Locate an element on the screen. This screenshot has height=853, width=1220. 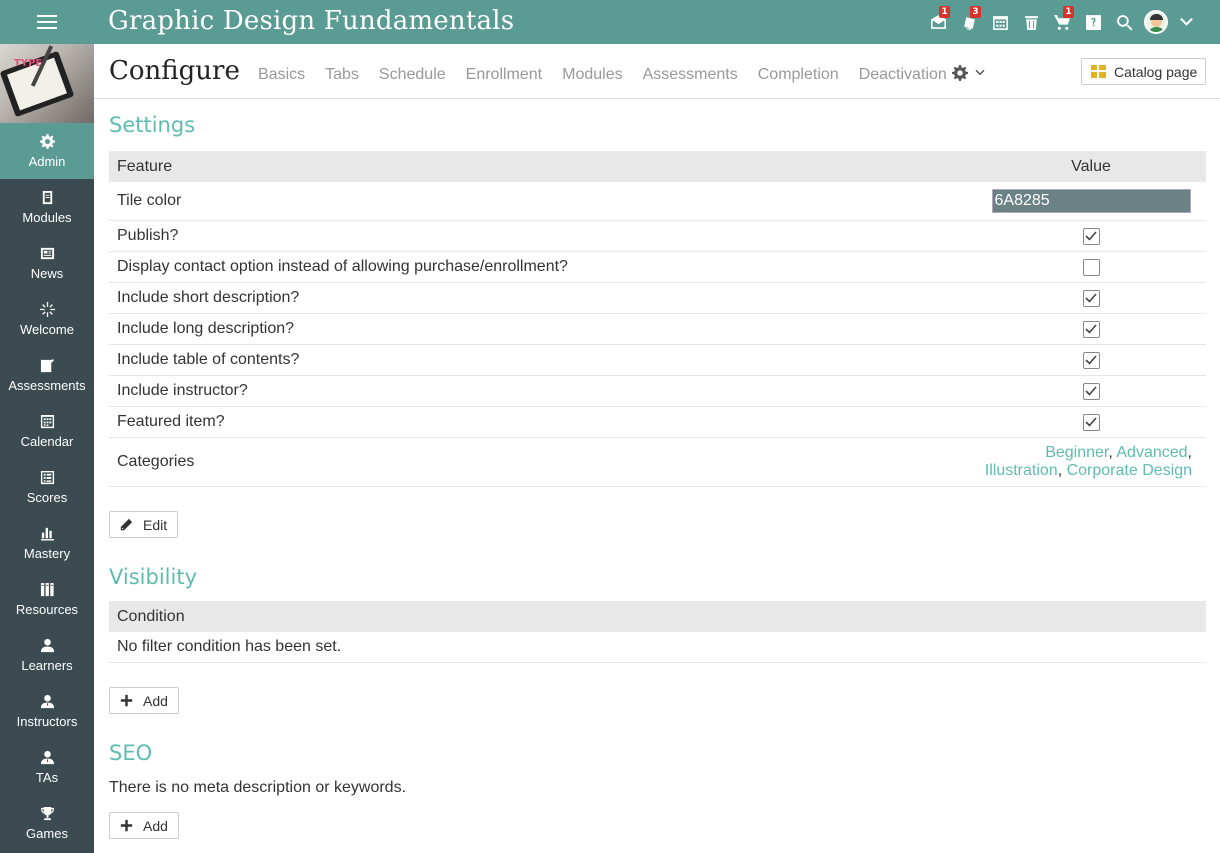
envelope-icon: 1 is located at coordinates (938, 22).